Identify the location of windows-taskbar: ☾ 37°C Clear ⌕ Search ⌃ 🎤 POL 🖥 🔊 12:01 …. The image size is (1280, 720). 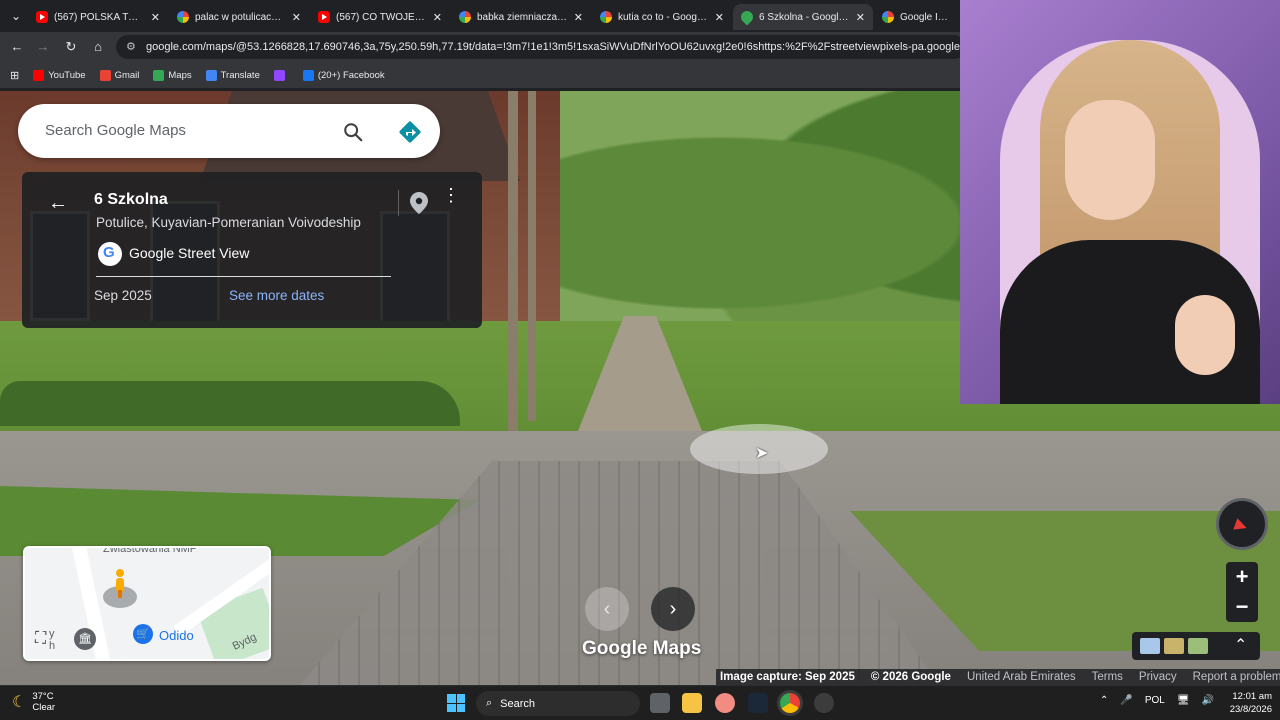
(640, 702).